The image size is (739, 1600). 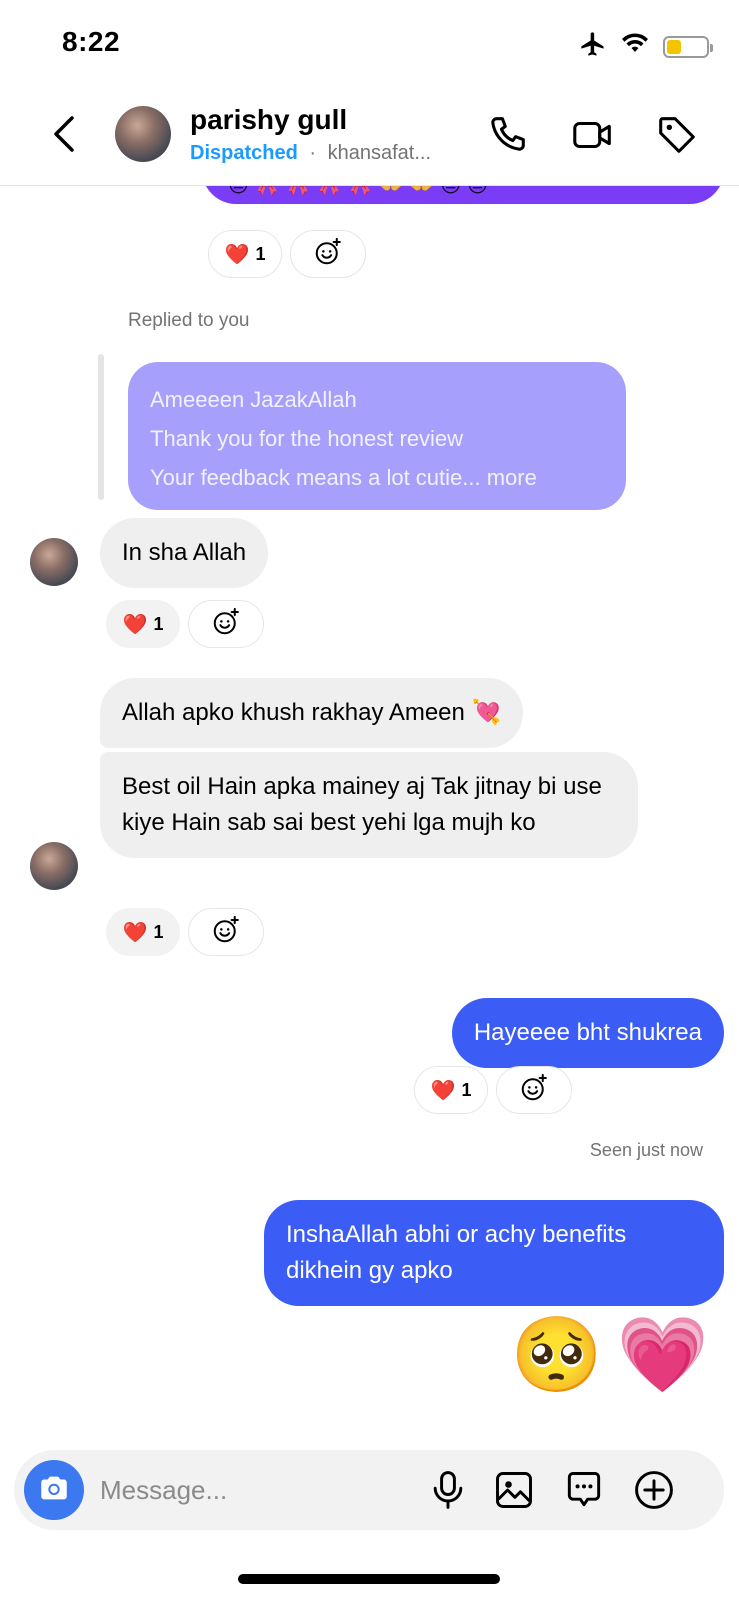 What do you see at coordinates (244, 153) in the screenshot?
I see `dispatched-label: Dispatched` at bounding box center [244, 153].